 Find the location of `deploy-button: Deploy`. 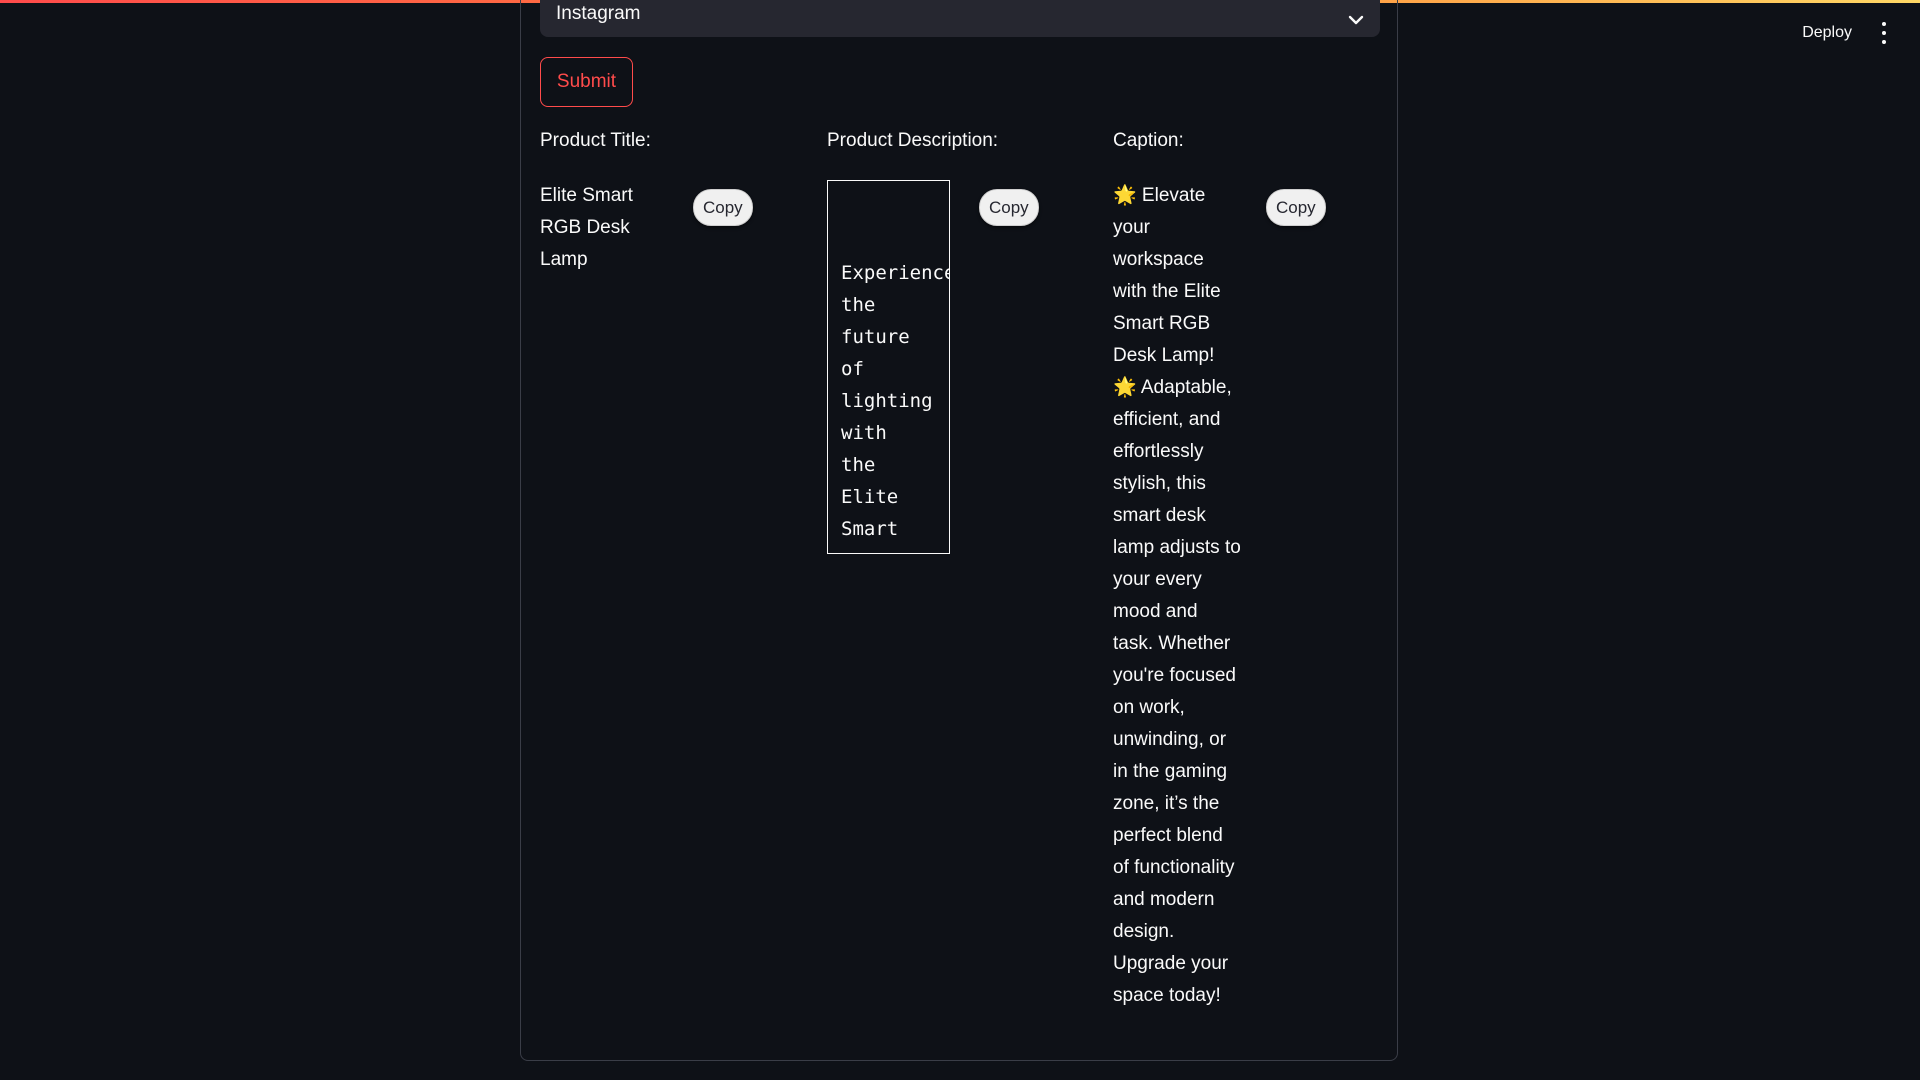

deploy-button: Deploy is located at coordinates (1827, 33).